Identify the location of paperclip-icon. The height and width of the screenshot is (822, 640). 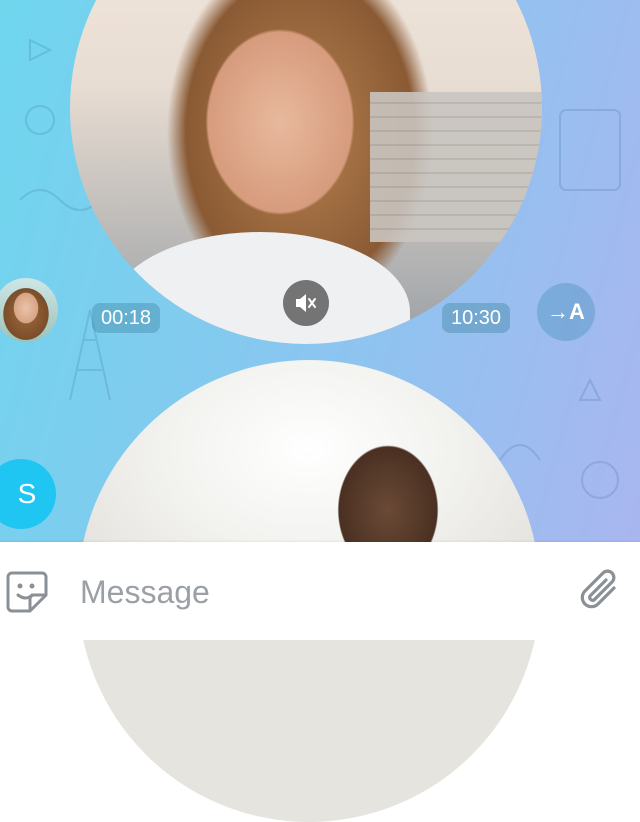
(601, 592).